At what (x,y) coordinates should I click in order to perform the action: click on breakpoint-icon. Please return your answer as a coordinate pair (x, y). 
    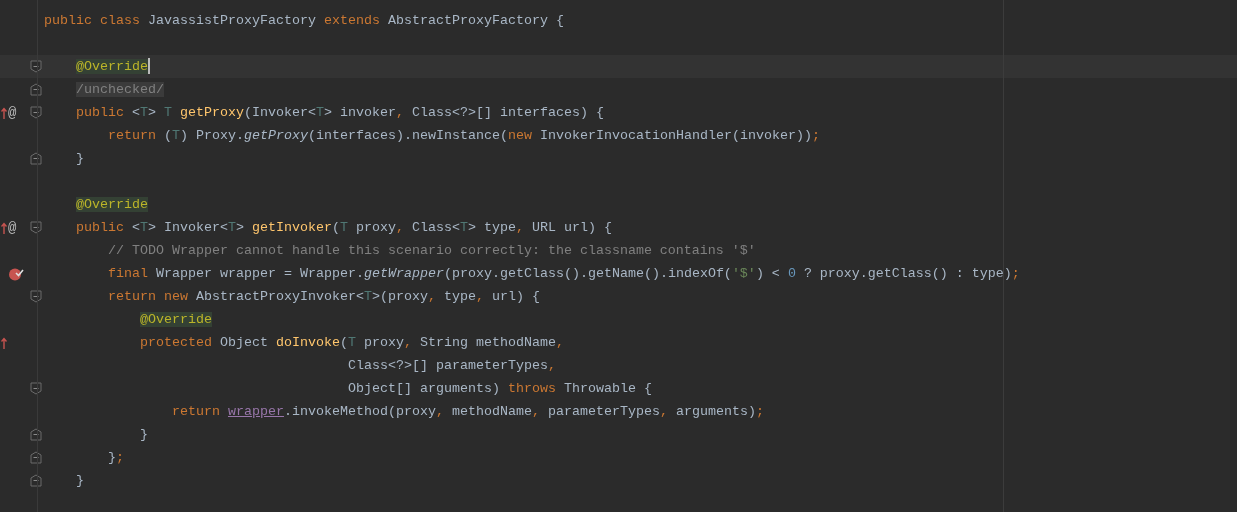
    Looking at the image, I should click on (16, 273).